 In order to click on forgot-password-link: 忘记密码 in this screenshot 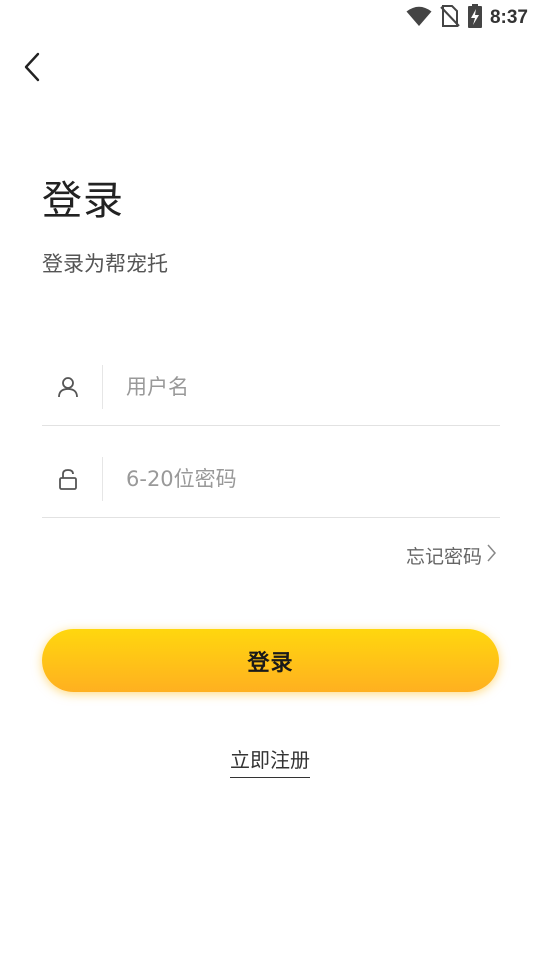, I will do `click(451, 555)`.